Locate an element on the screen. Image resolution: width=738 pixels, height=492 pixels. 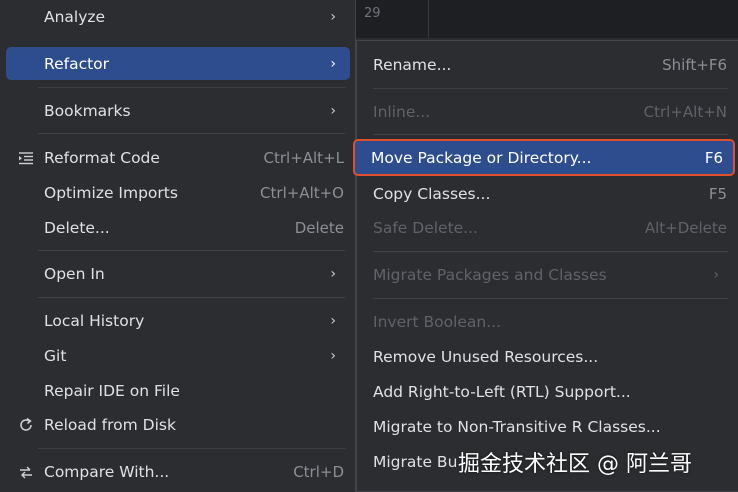
menu-item-shortcut: Ctrl+D is located at coordinates (318, 471).